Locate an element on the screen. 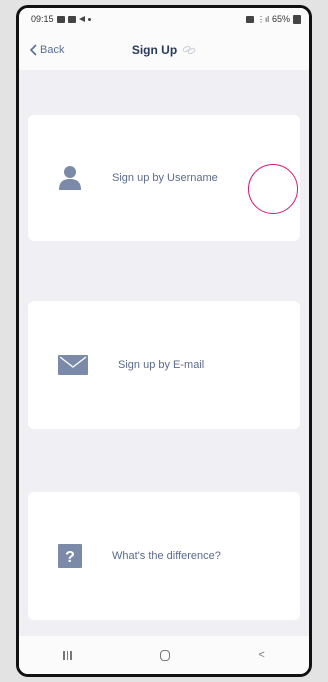  link-icon is located at coordinates (189, 50).